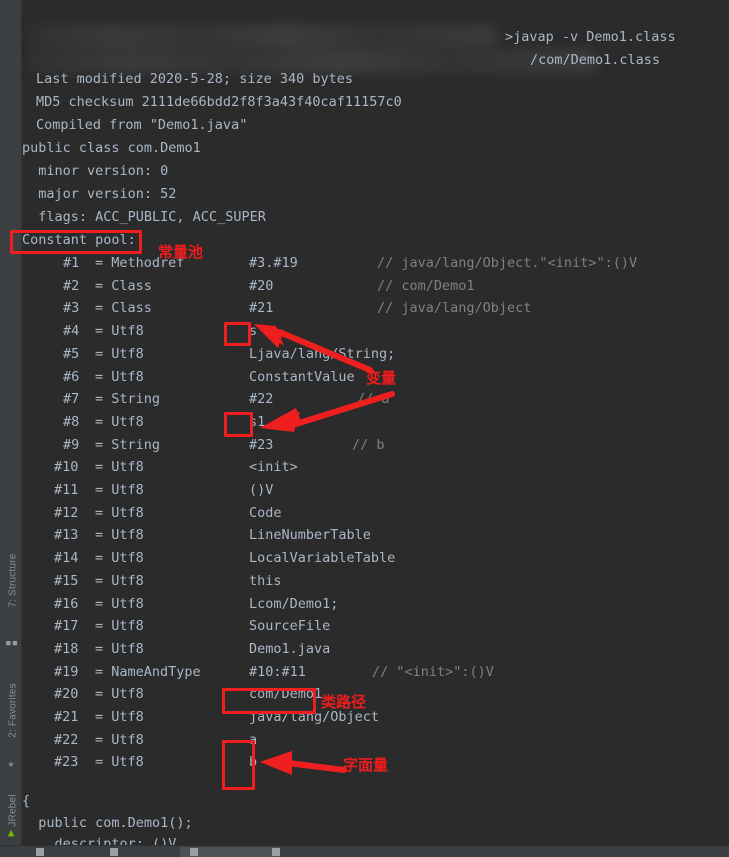 The image size is (729, 857). What do you see at coordinates (261, 399) in the screenshot?
I see `cp-value: #22` at bounding box center [261, 399].